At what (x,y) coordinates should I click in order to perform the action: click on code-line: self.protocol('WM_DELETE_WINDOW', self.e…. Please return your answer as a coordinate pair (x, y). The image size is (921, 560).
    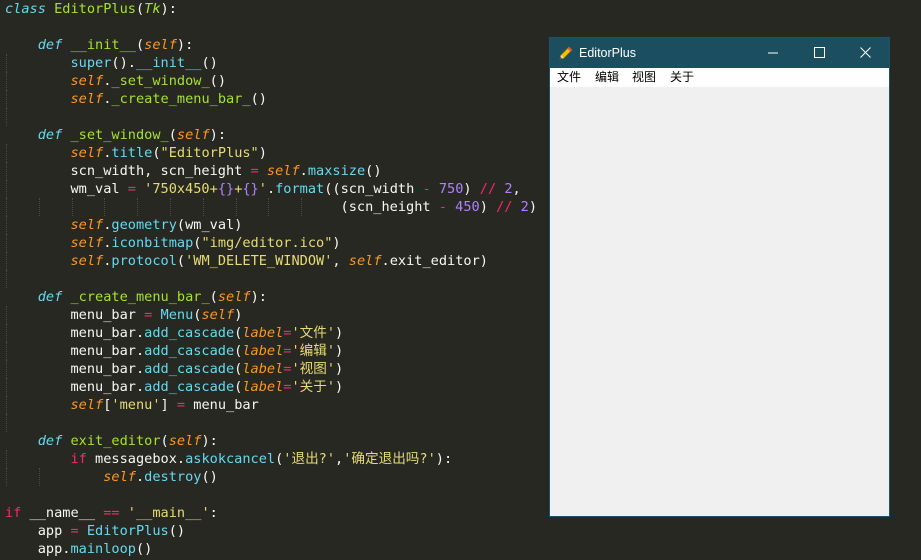
    Looking at the image, I should click on (246, 261).